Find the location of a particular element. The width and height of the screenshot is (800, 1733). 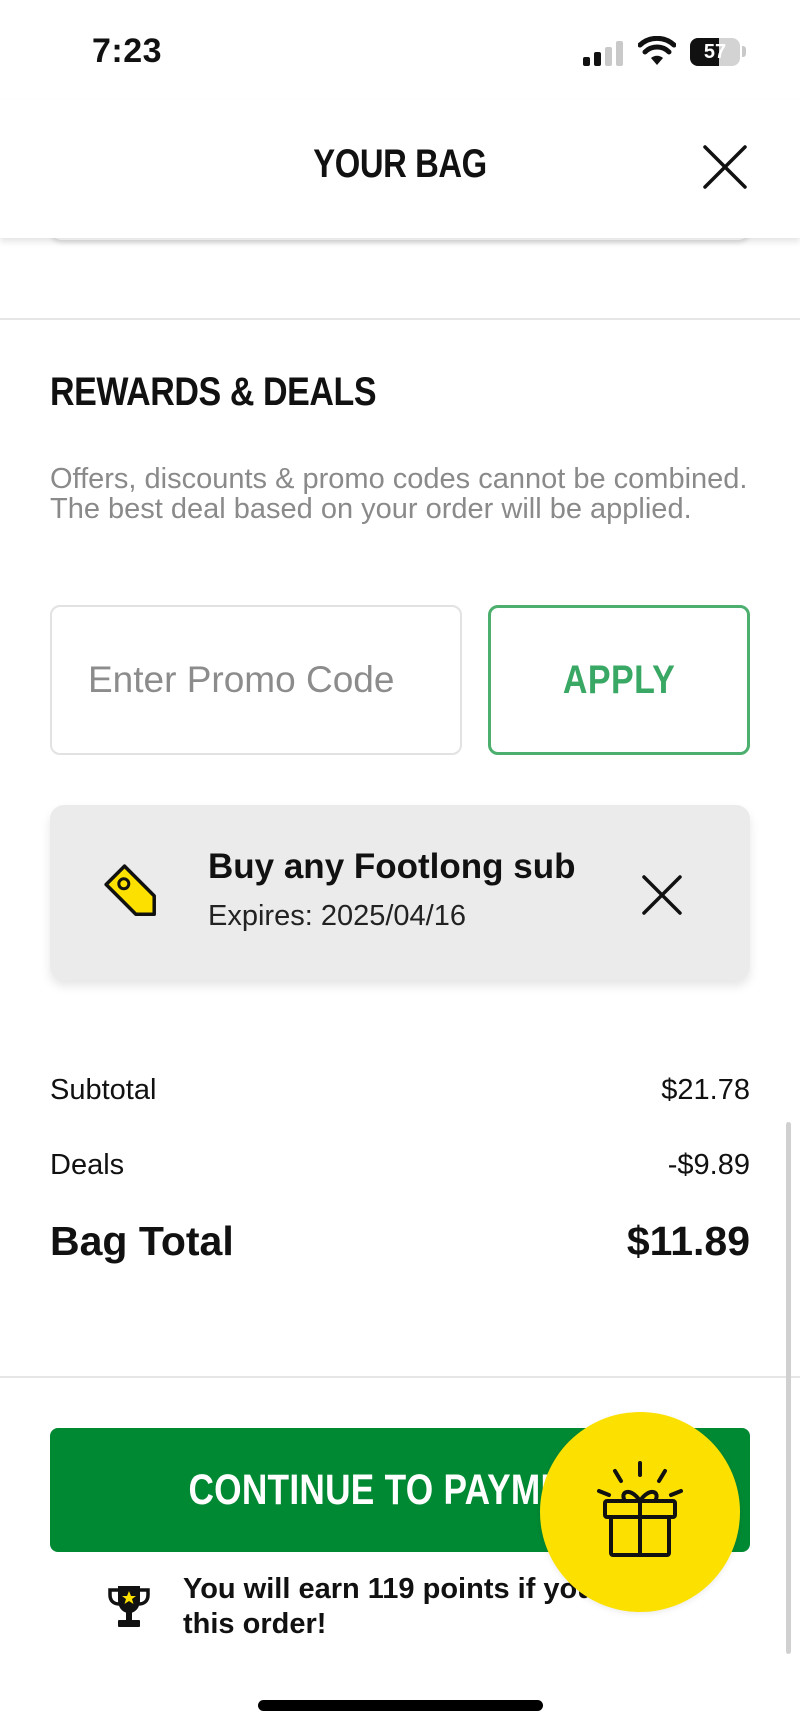

page-title: YOUR BAG is located at coordinates (400, 164).